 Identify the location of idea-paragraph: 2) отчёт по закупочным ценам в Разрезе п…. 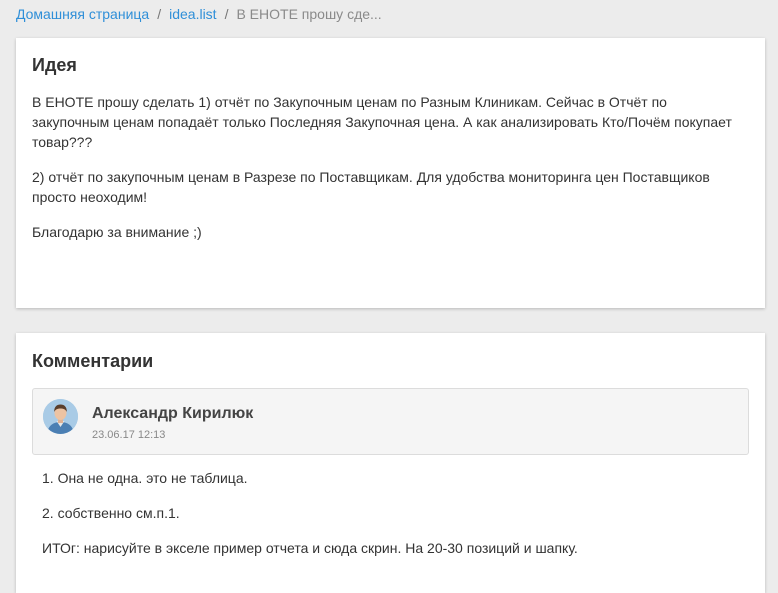
(371, 187).